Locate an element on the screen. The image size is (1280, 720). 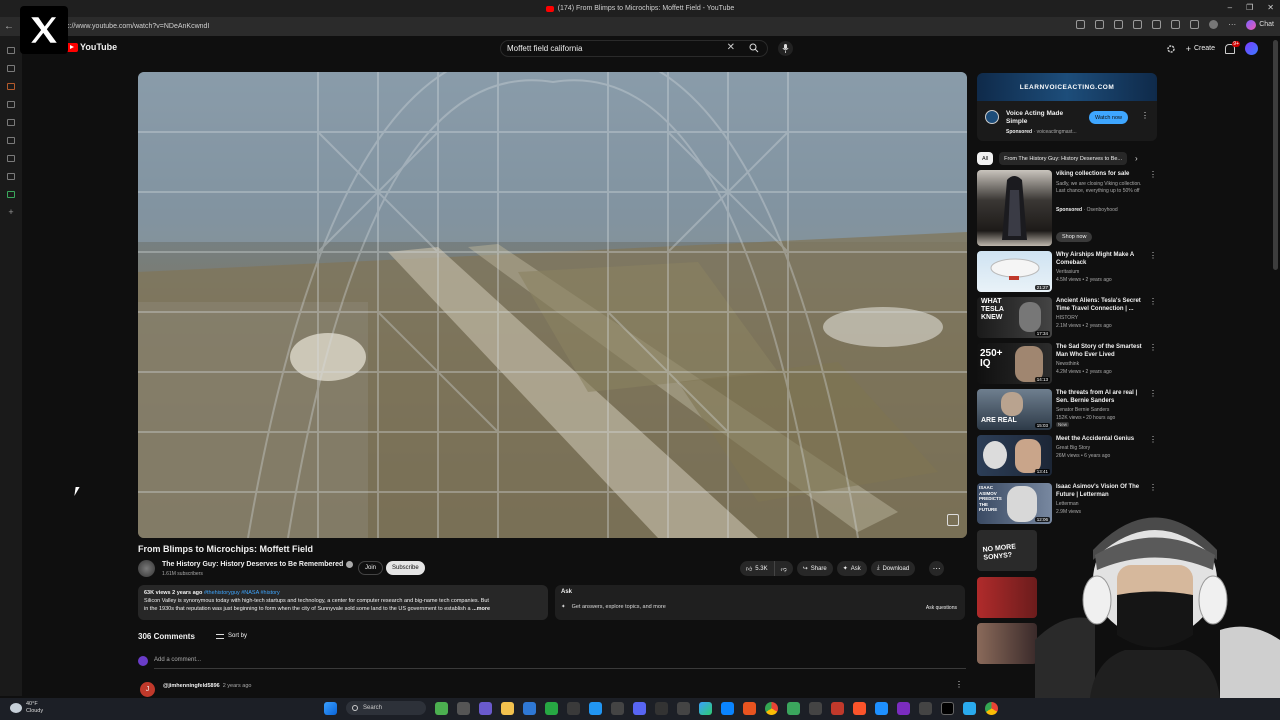
rec-channel: Newsthink is located at coordinates (1067, 364).